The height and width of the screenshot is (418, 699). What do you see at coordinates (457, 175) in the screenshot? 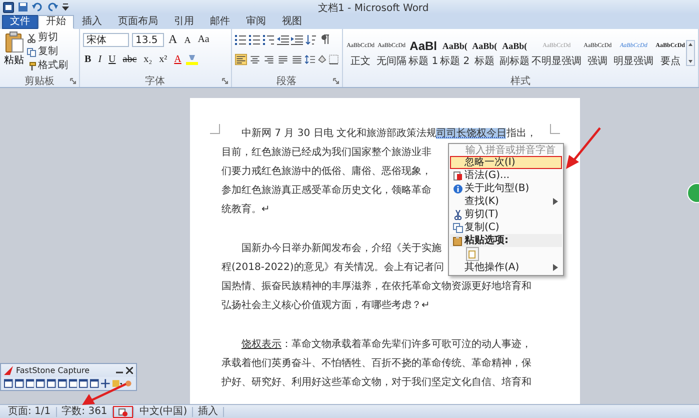
I see `grammar-icon` at bounding box center [457, 175].